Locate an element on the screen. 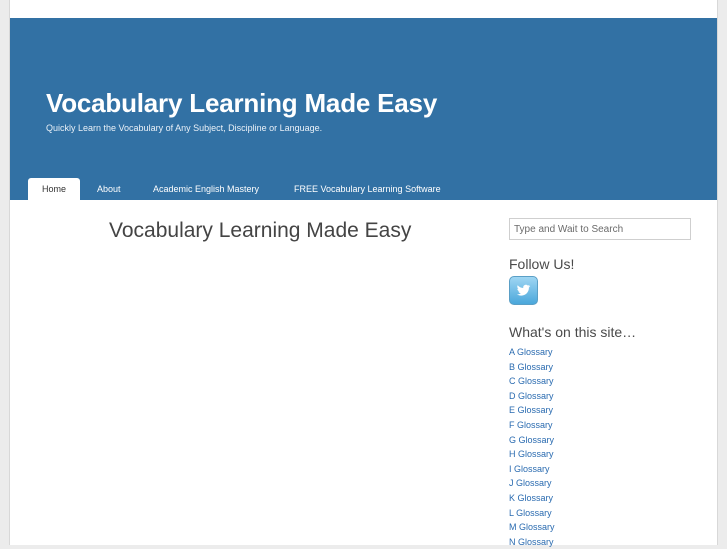 This screenshot has height=549, width=727. glossary-link: H Glossary is located at coordinates (531, 454).